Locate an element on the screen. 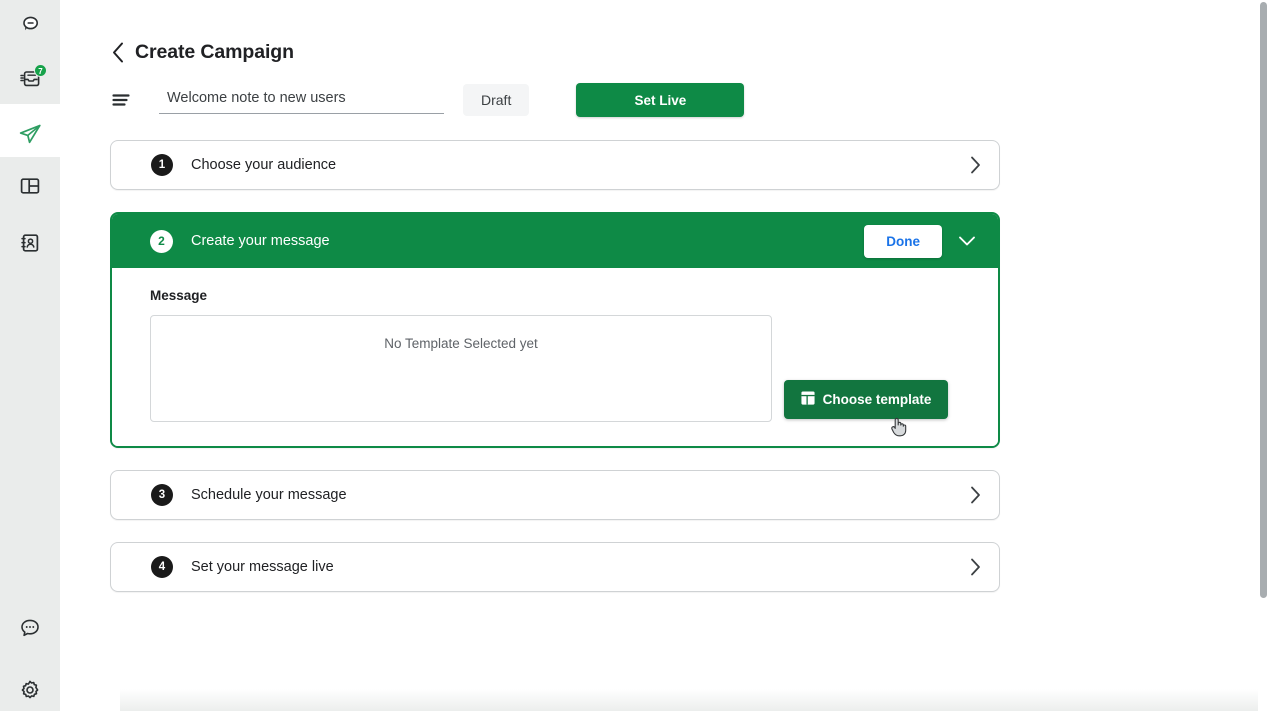 The height and width of the screenshot is (711, 1270). step-card-set-message-live: 4 Set your message live is located at coordinates (555, 567).